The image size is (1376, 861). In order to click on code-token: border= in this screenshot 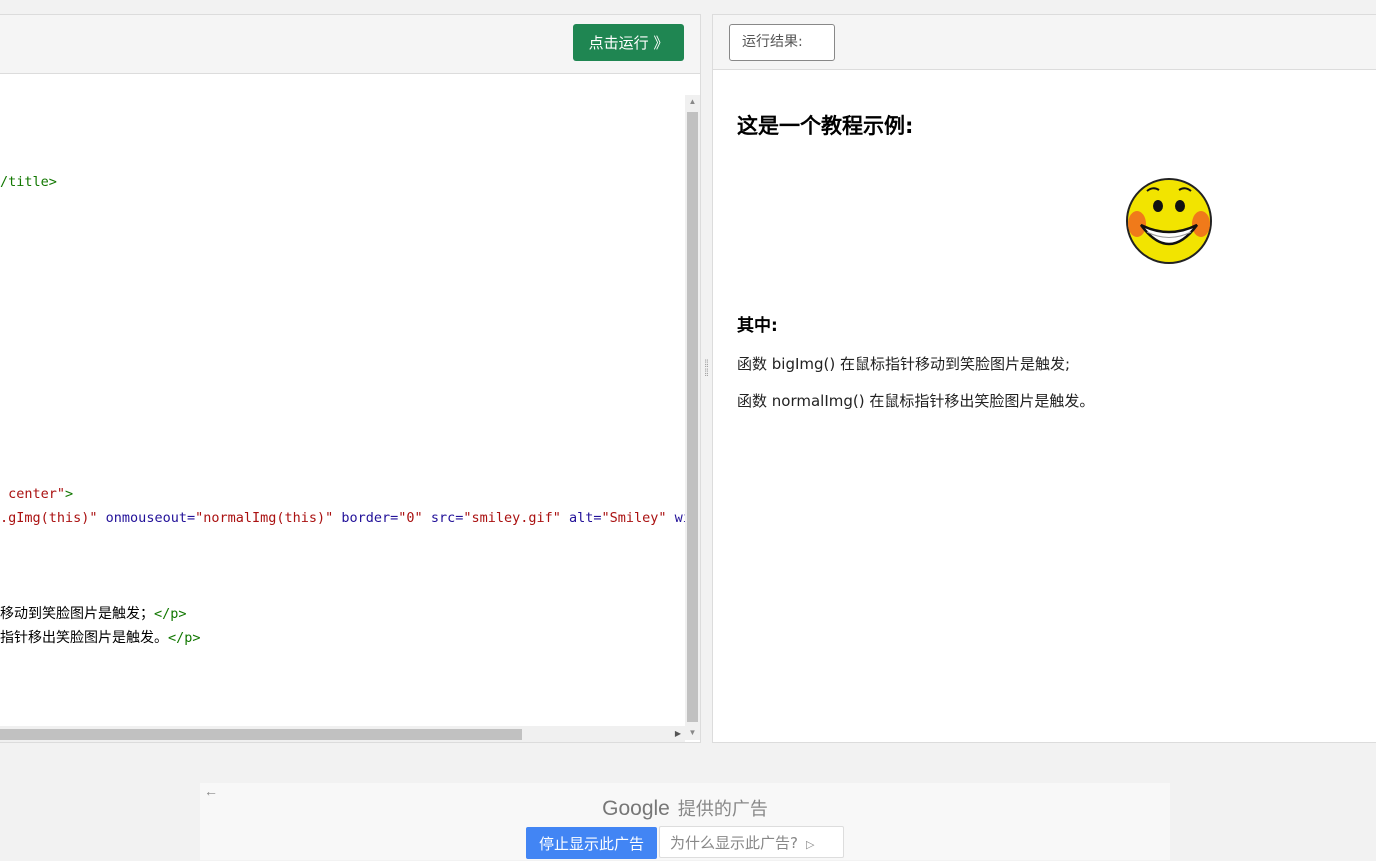, I will do `click(366, 518)`.